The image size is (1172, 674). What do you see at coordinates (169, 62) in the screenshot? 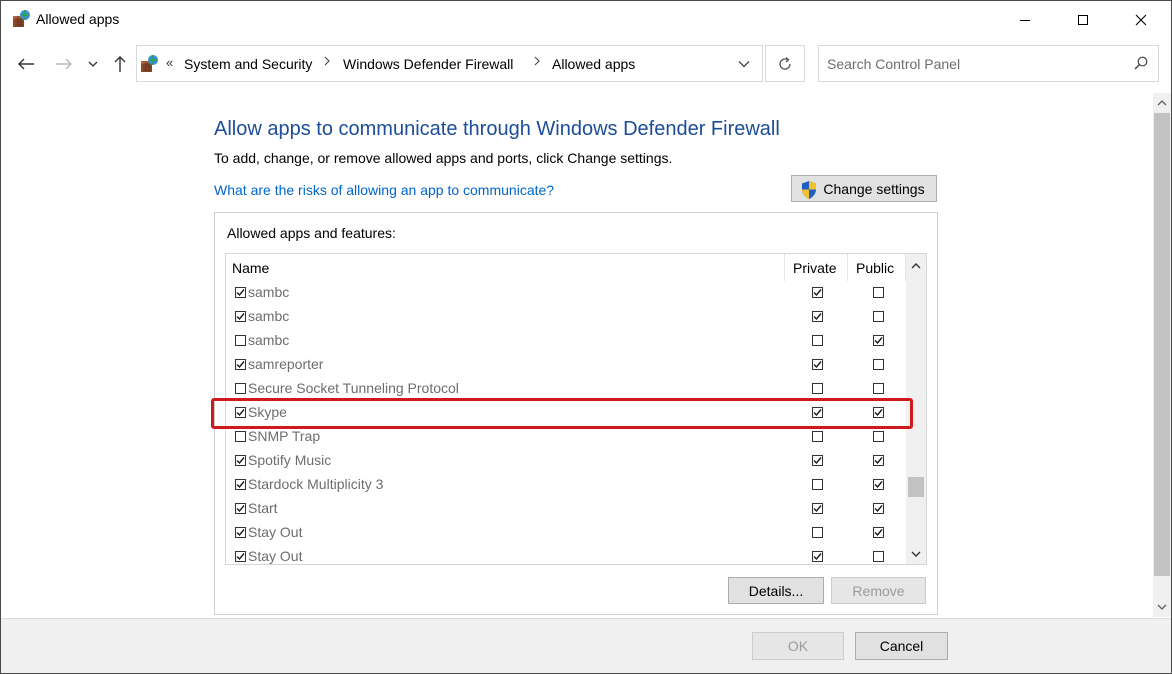
I see `breadcrumb-overflow: «` at bounding box center [169, 62].